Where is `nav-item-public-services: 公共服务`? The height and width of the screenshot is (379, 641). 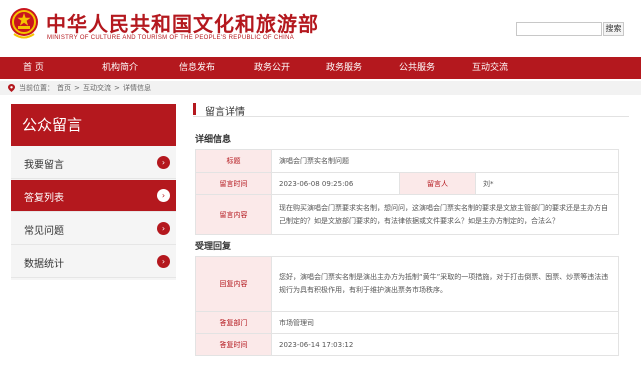
nav-item-public-services: 公共服务 is located at coordinates (417, 68).